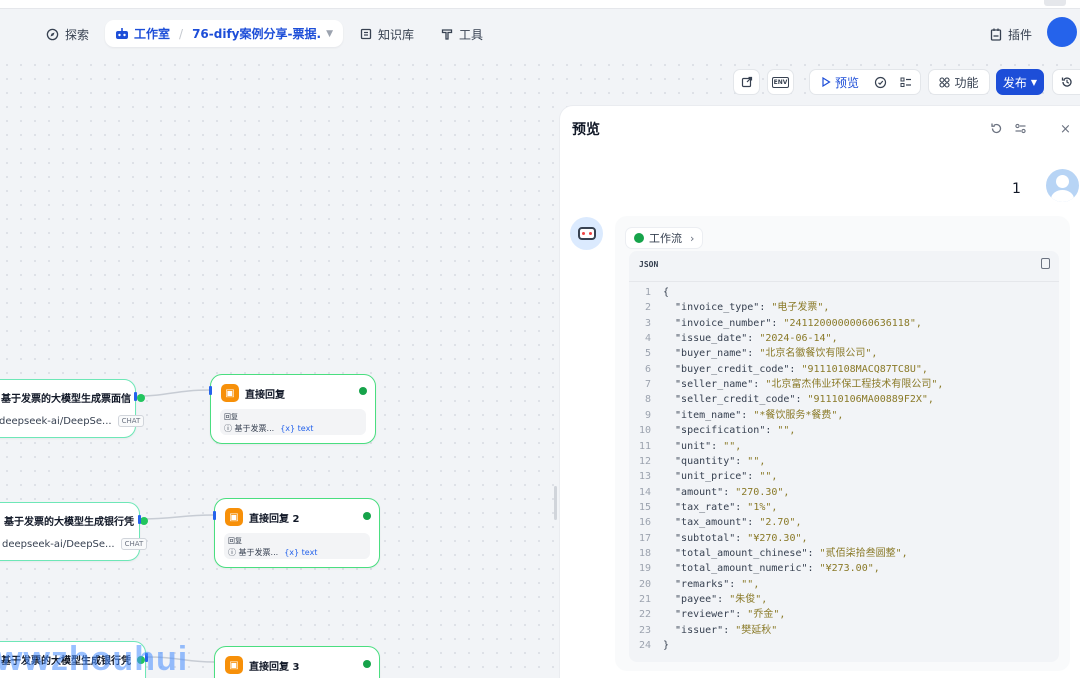 Image resolution: width=1080 pixels, height=678 pixels. Describe the element at coordinates (798, 339) in the screenshot. I see `json-value: "2024-06-14",` at that location.